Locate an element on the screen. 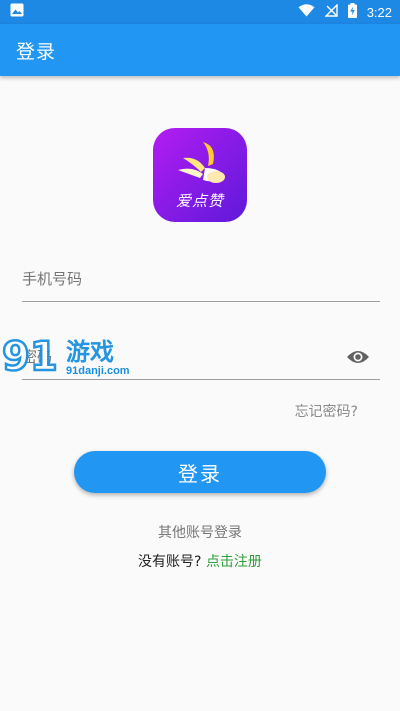 This screenshot has height=711, width=400. status-bar: 3:22 is located at coordinates (200, 12).